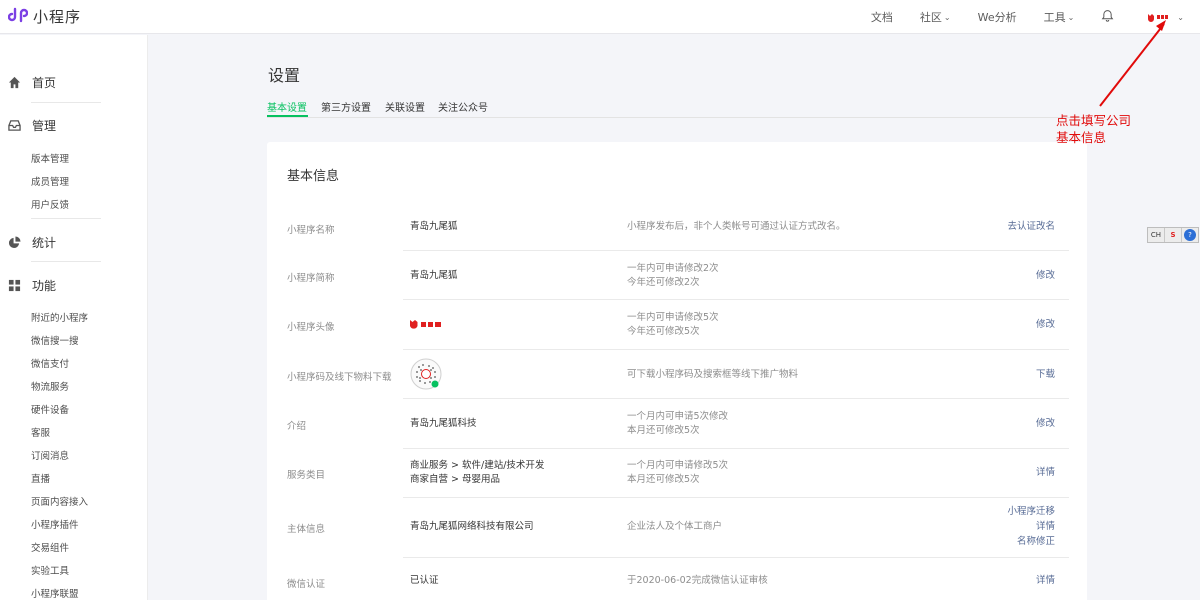  I want to click on sidebar-manage-label: 管理, so click(44, 126).